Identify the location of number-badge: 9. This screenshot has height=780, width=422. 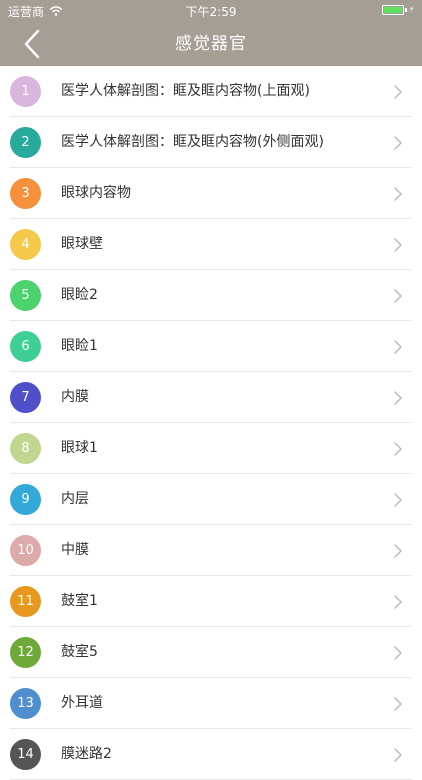
(25, 499).